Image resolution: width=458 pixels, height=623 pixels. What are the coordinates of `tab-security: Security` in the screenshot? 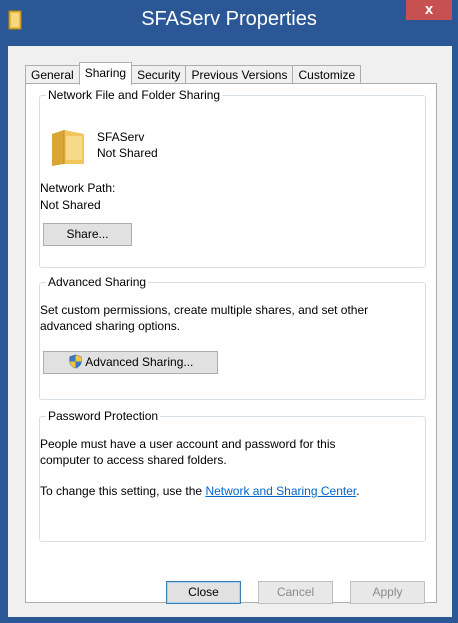 It's located at (159, 74).